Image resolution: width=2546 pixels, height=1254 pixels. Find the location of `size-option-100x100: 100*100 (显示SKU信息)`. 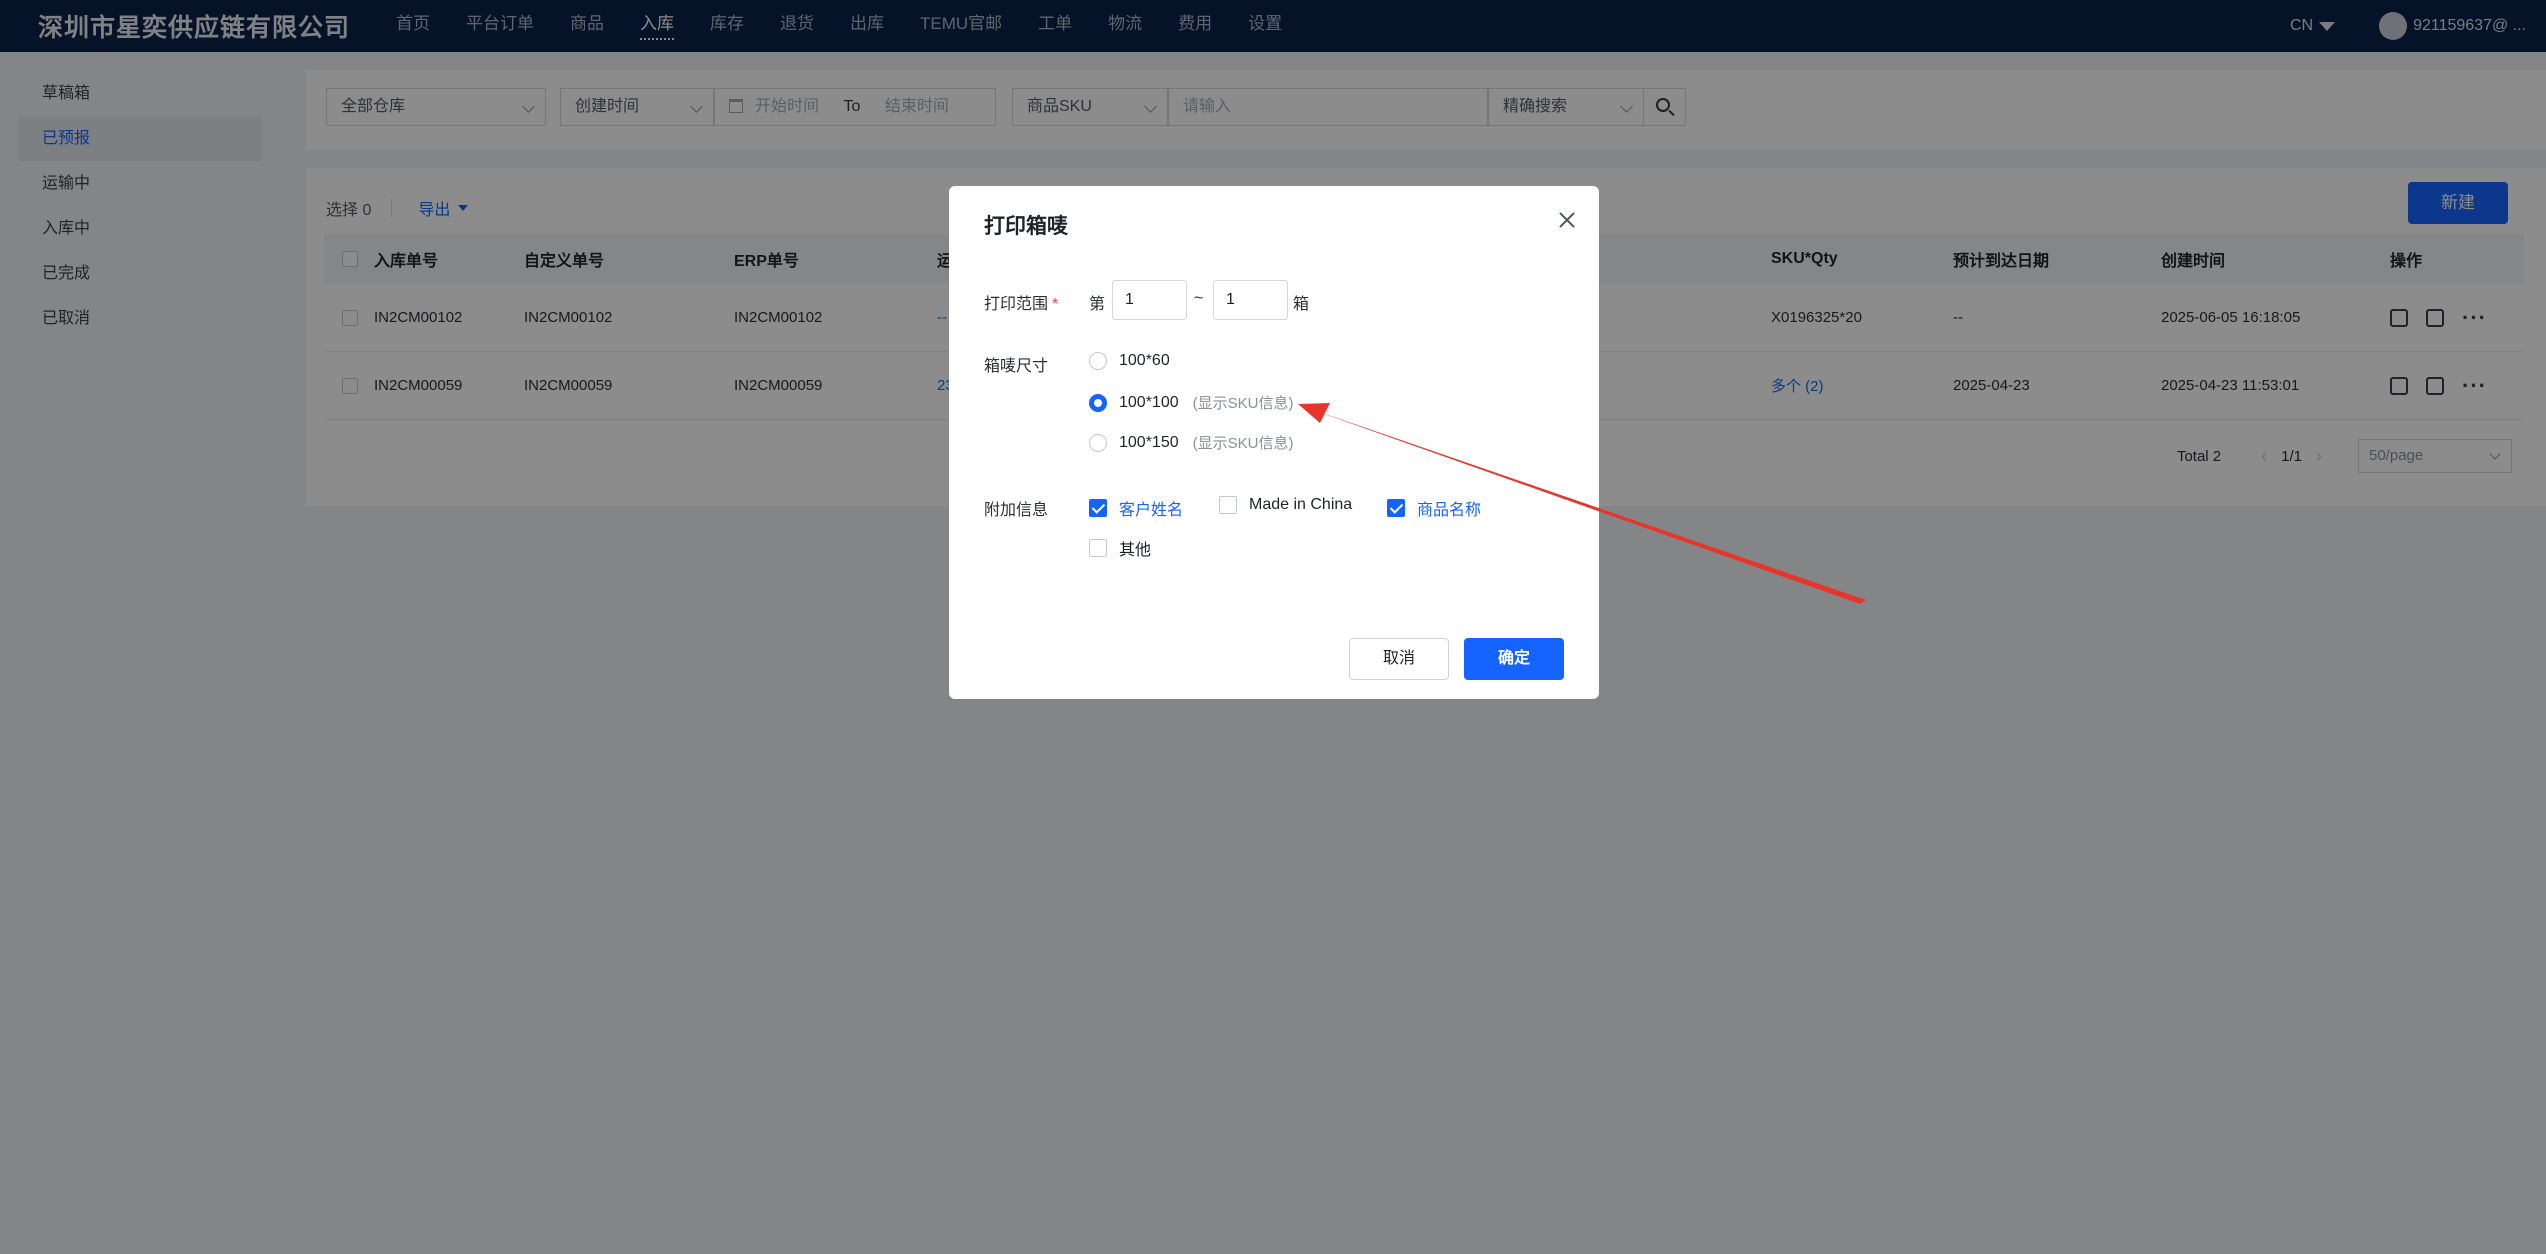

size-option-100x100: 100*100 (显示SKU信息) is located at coordinates (1191, 402).